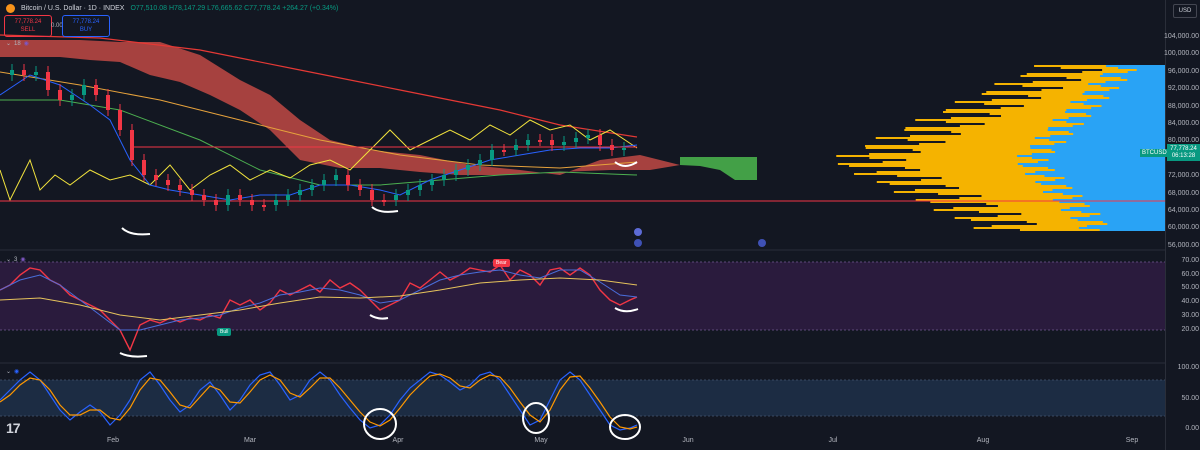  I want to click on time-axis-label: May, so click(541, 440).